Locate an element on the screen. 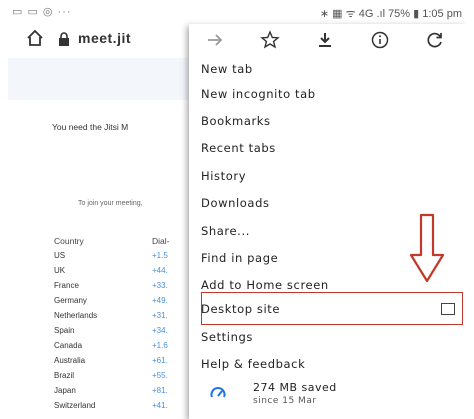 Image resolution: width=474 pixels, height=419 pixels. country-column-header: Country is located at coordinates (69, 241).